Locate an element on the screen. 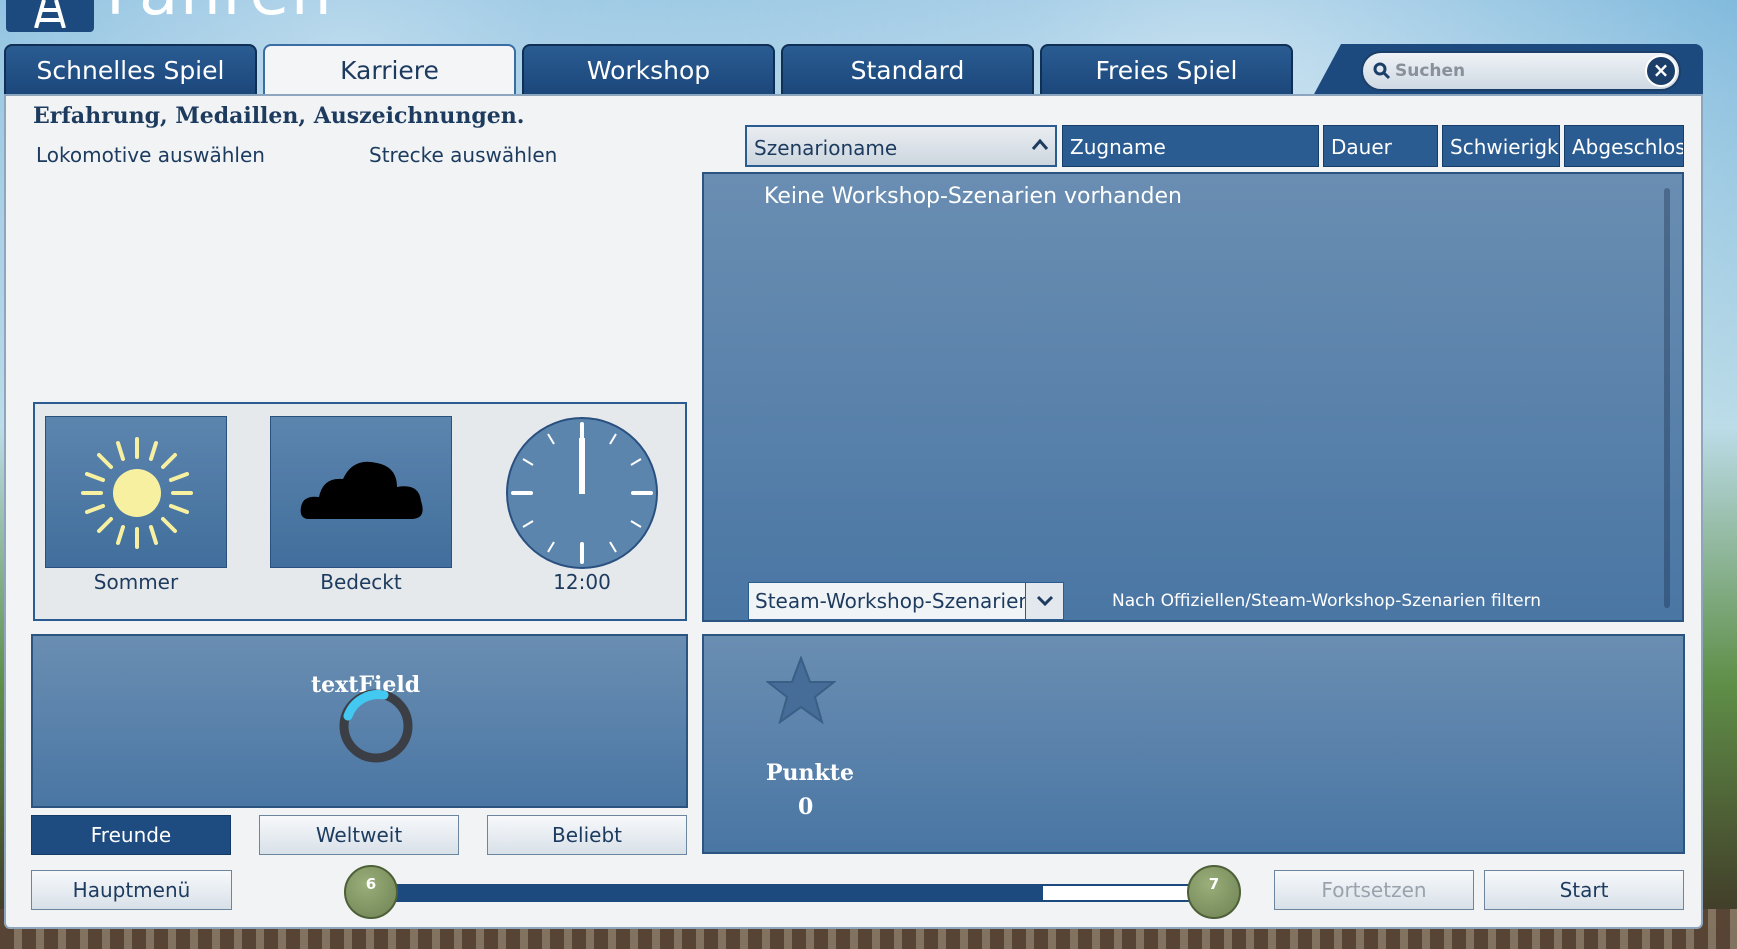 Image resolution: width=1737 pixels, height=949 pixels. search-input is located at coordinates (1515, 71).